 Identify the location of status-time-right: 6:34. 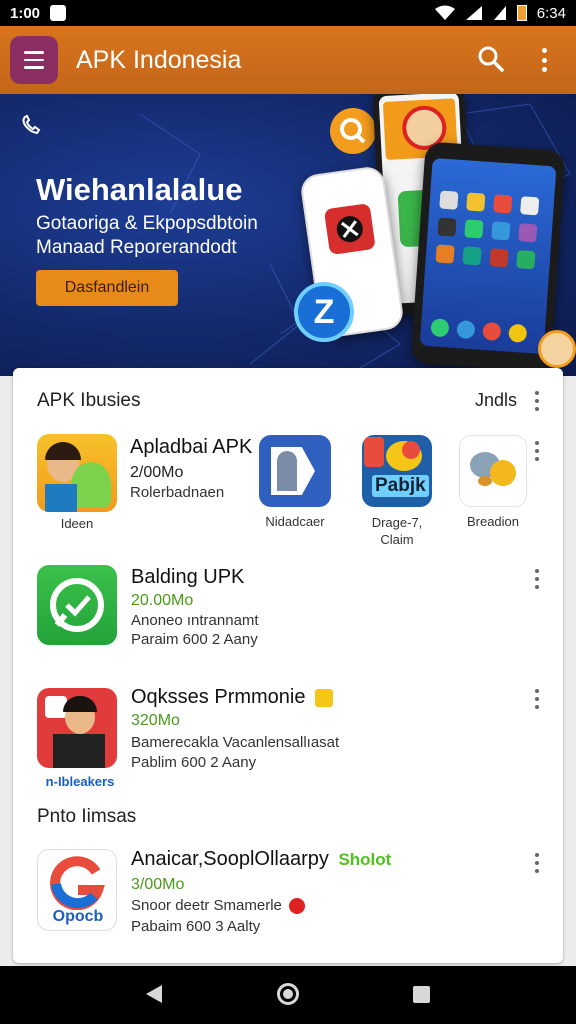
(551, 13).